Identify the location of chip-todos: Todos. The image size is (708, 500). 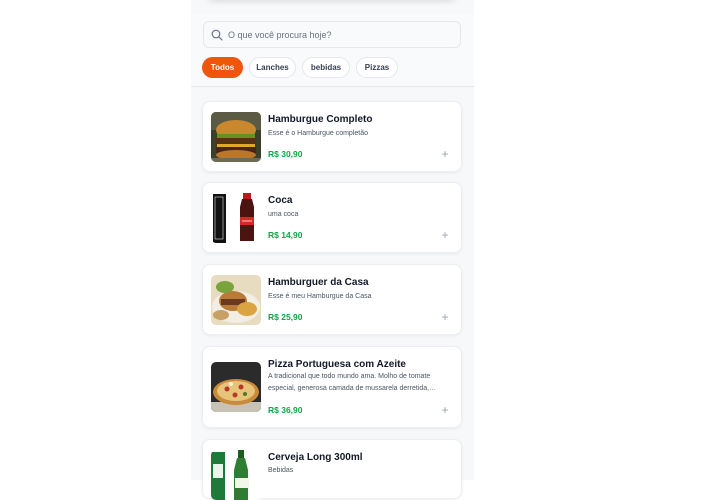
(222, 67).